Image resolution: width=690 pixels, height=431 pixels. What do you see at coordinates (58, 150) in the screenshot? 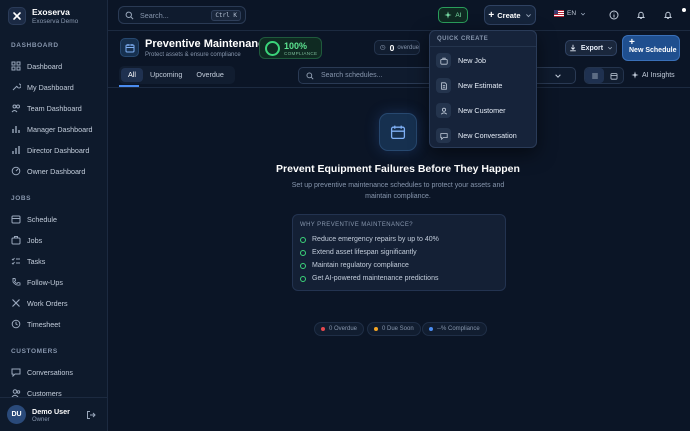
I see `sidebar-item-label: Director Dashboard` at bounding box center [58, 150].